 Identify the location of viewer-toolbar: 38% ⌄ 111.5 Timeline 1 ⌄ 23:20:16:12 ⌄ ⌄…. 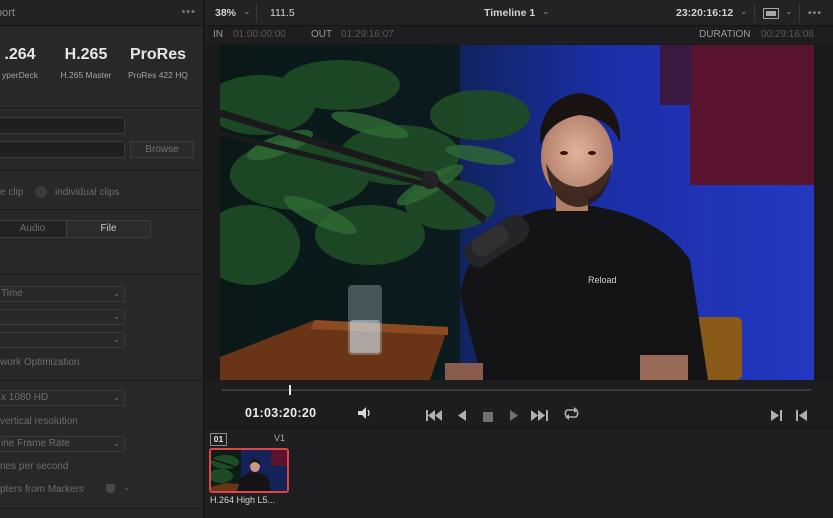
(519, 13).